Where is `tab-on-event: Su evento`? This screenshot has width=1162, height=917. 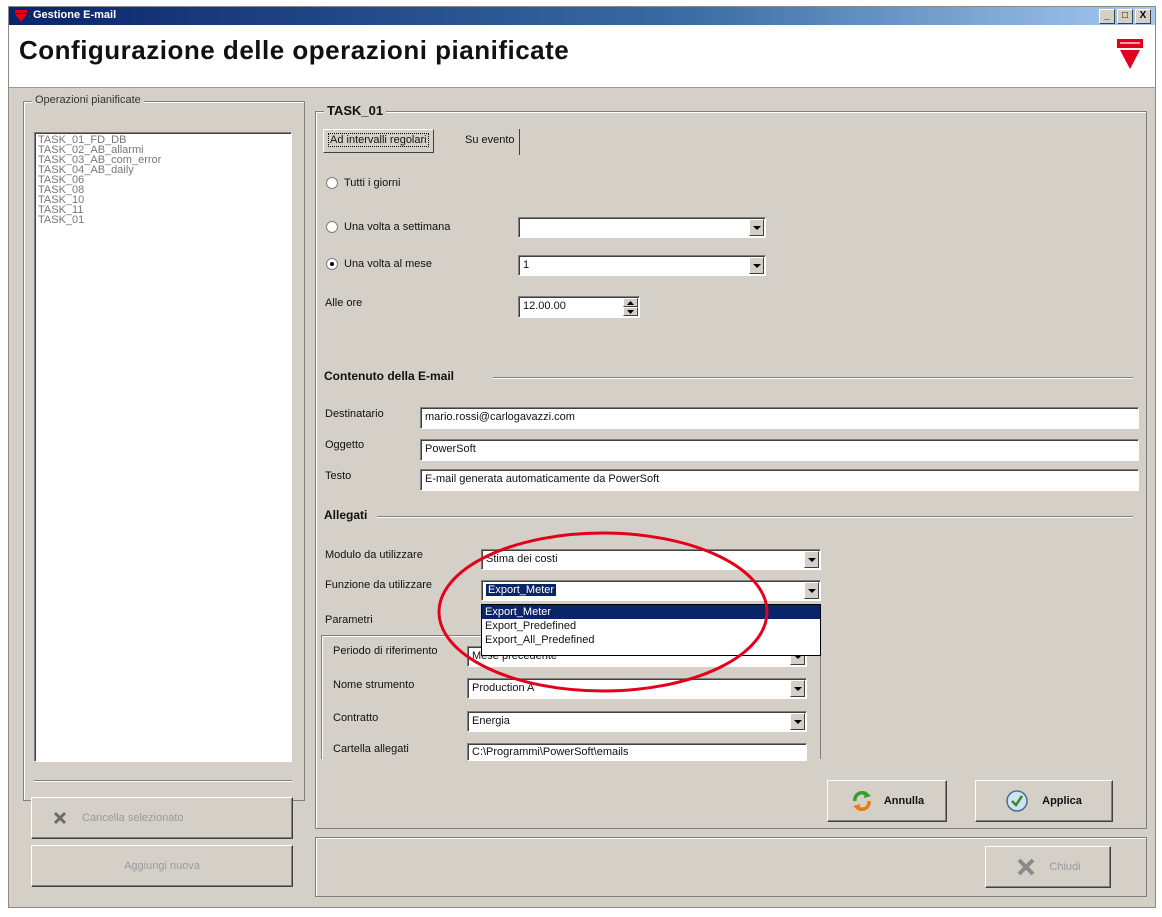
tab-on-event: Su evento is located at coordinates (490, 142).